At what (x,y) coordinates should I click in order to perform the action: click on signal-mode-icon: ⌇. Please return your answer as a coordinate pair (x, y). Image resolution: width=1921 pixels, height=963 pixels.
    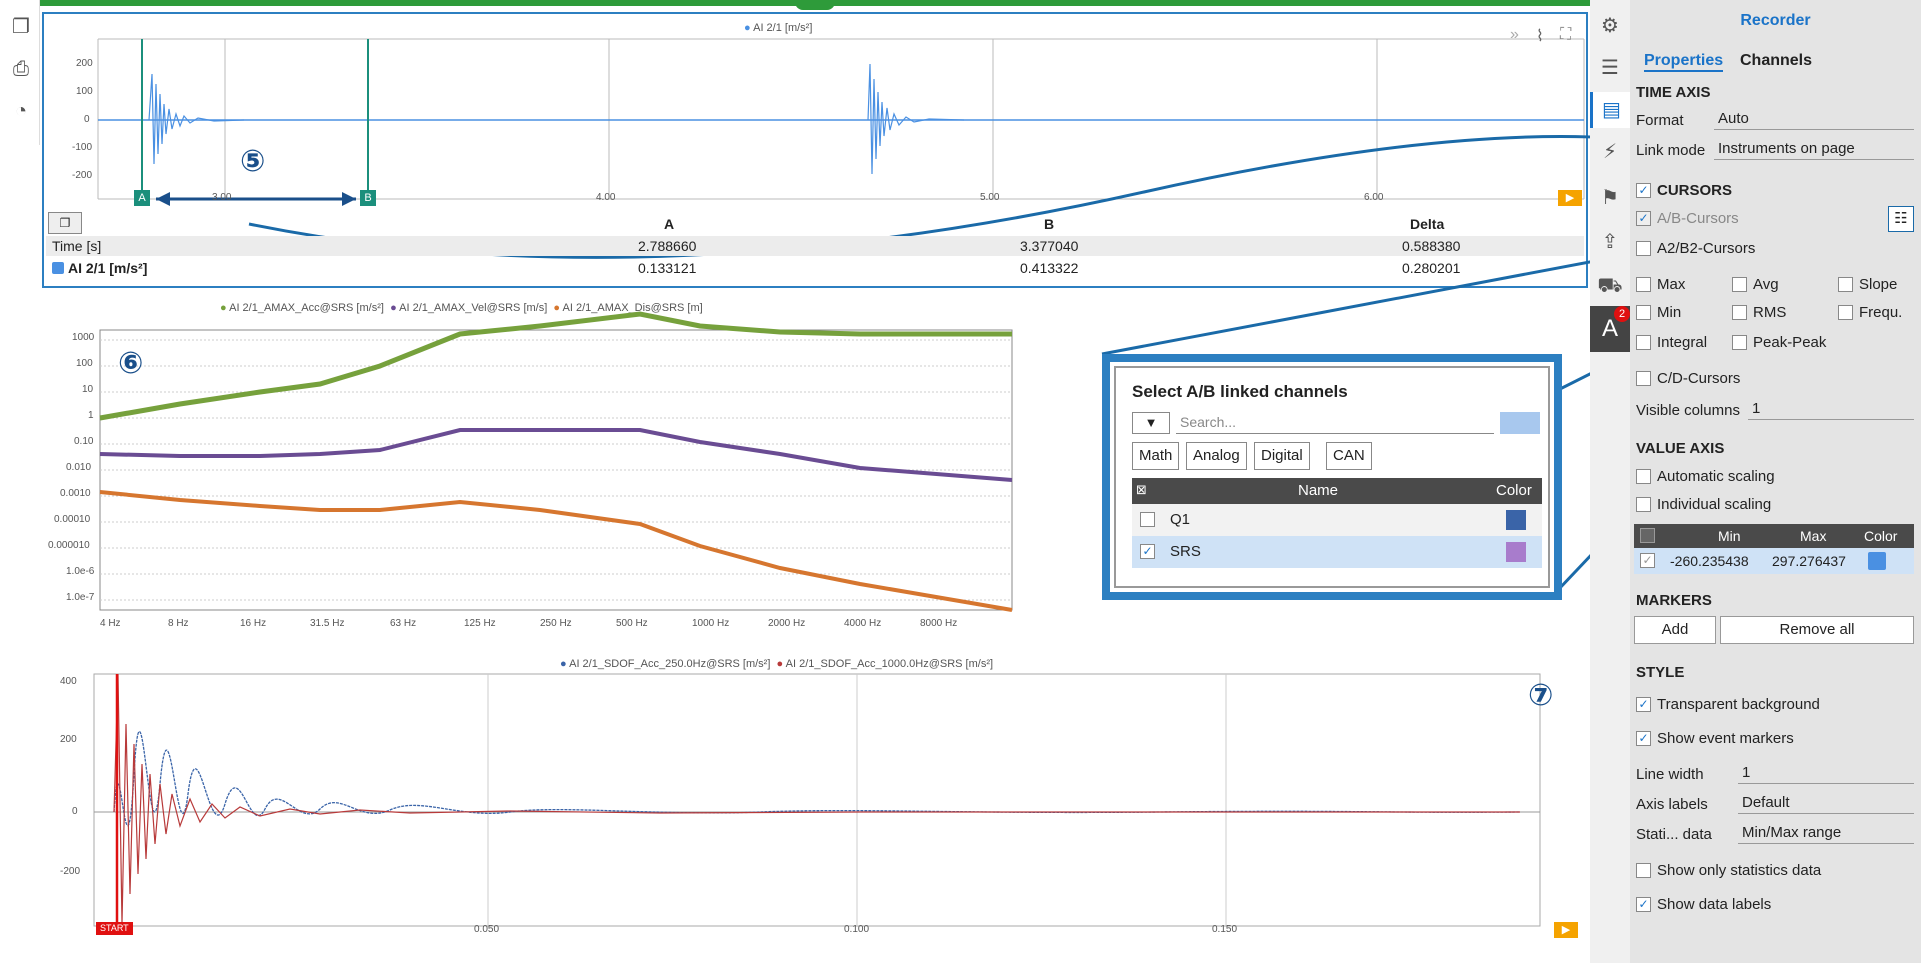
    Looking at the image, I should click on (1540, 36).